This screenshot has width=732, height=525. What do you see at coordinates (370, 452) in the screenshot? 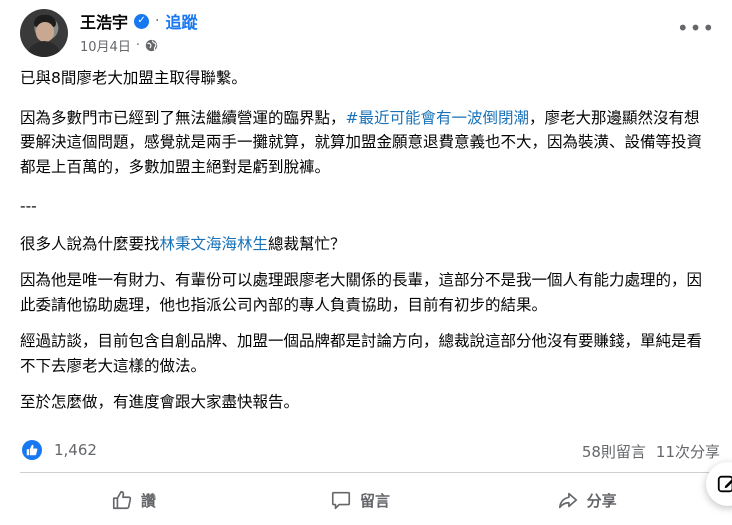
I see `reaction-stats: 1,462 58則留言 11次分享` at bounding box center [370, 452].